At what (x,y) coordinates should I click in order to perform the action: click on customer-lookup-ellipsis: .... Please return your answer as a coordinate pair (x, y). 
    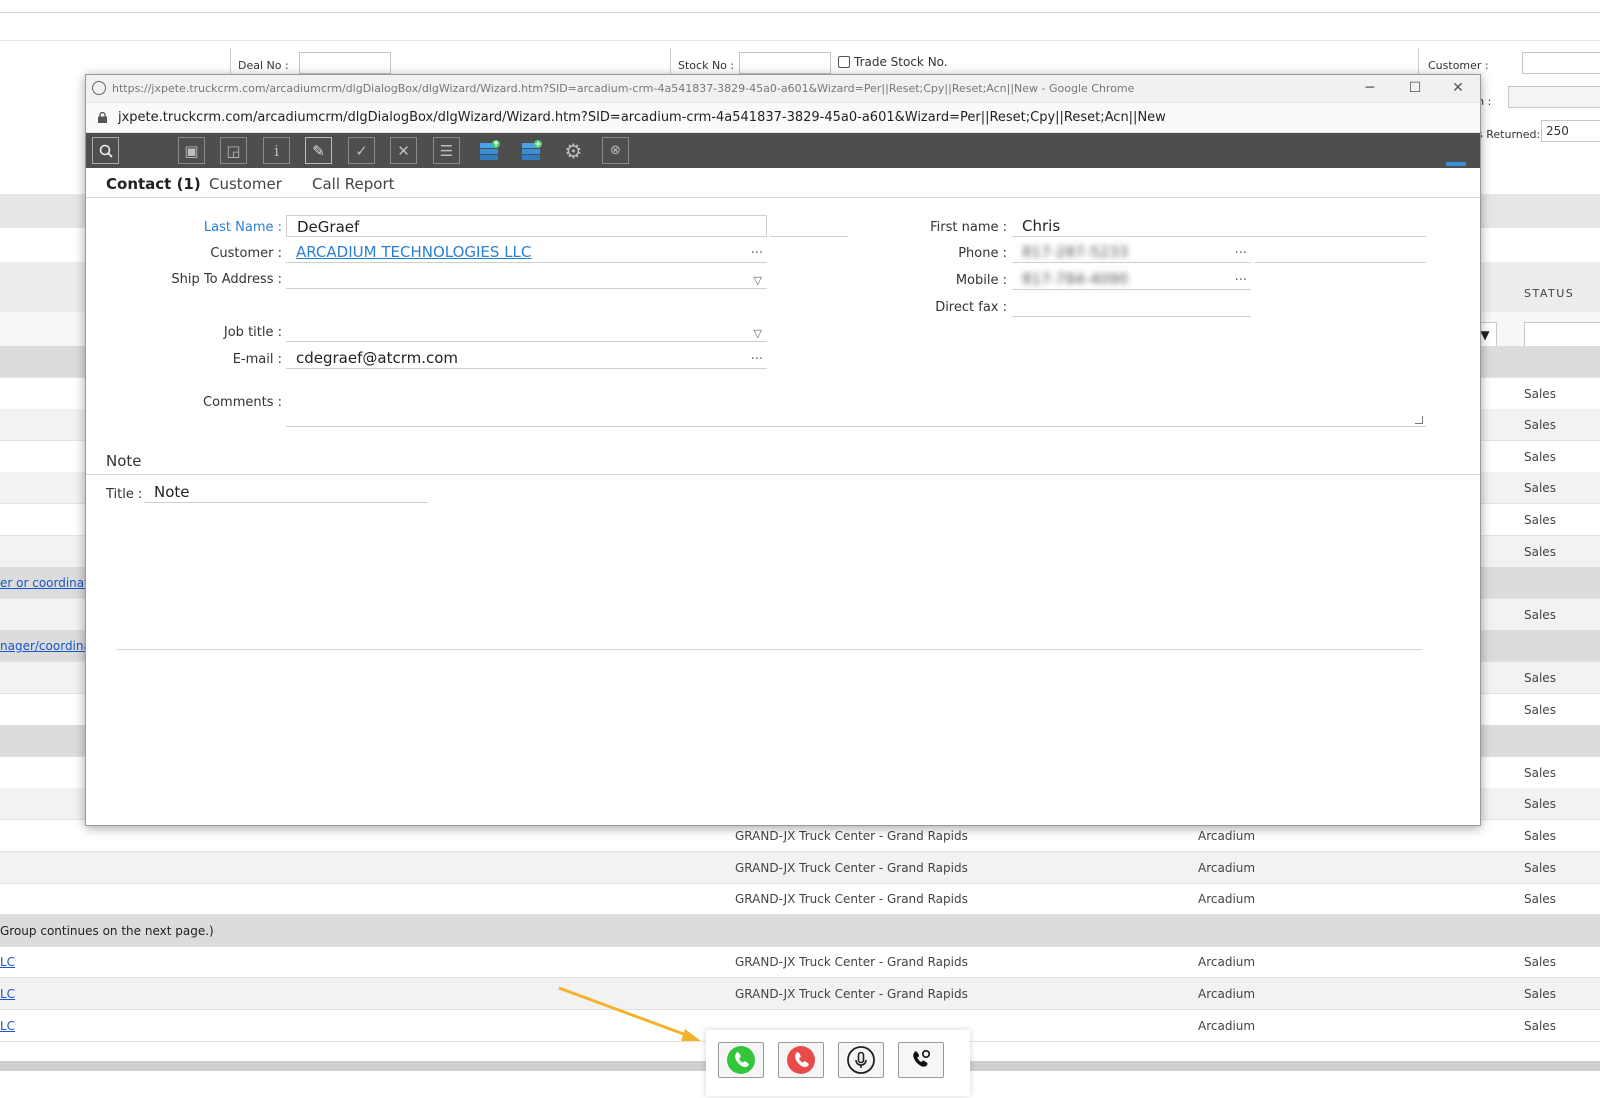
    Looking at the image, I should click on (757, 250).